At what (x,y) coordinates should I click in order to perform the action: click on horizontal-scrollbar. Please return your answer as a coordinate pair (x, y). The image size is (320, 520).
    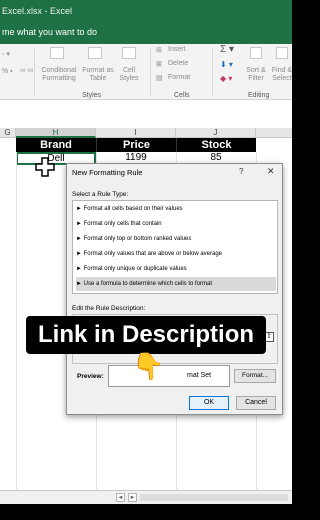
    Looking at the image, I should click on (214, 497).